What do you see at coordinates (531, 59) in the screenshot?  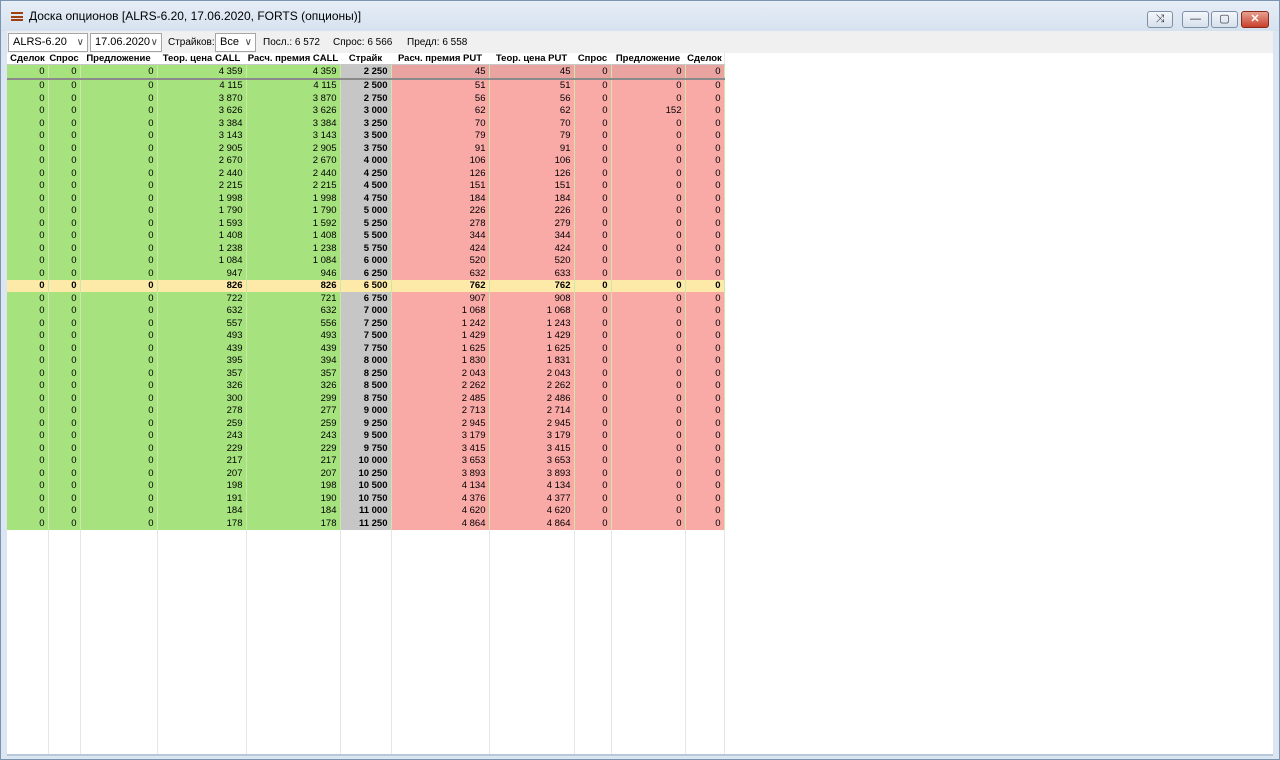 I see `col-put-theor-price-header: Теор. цена PUT` at bounding box center [531, 59].